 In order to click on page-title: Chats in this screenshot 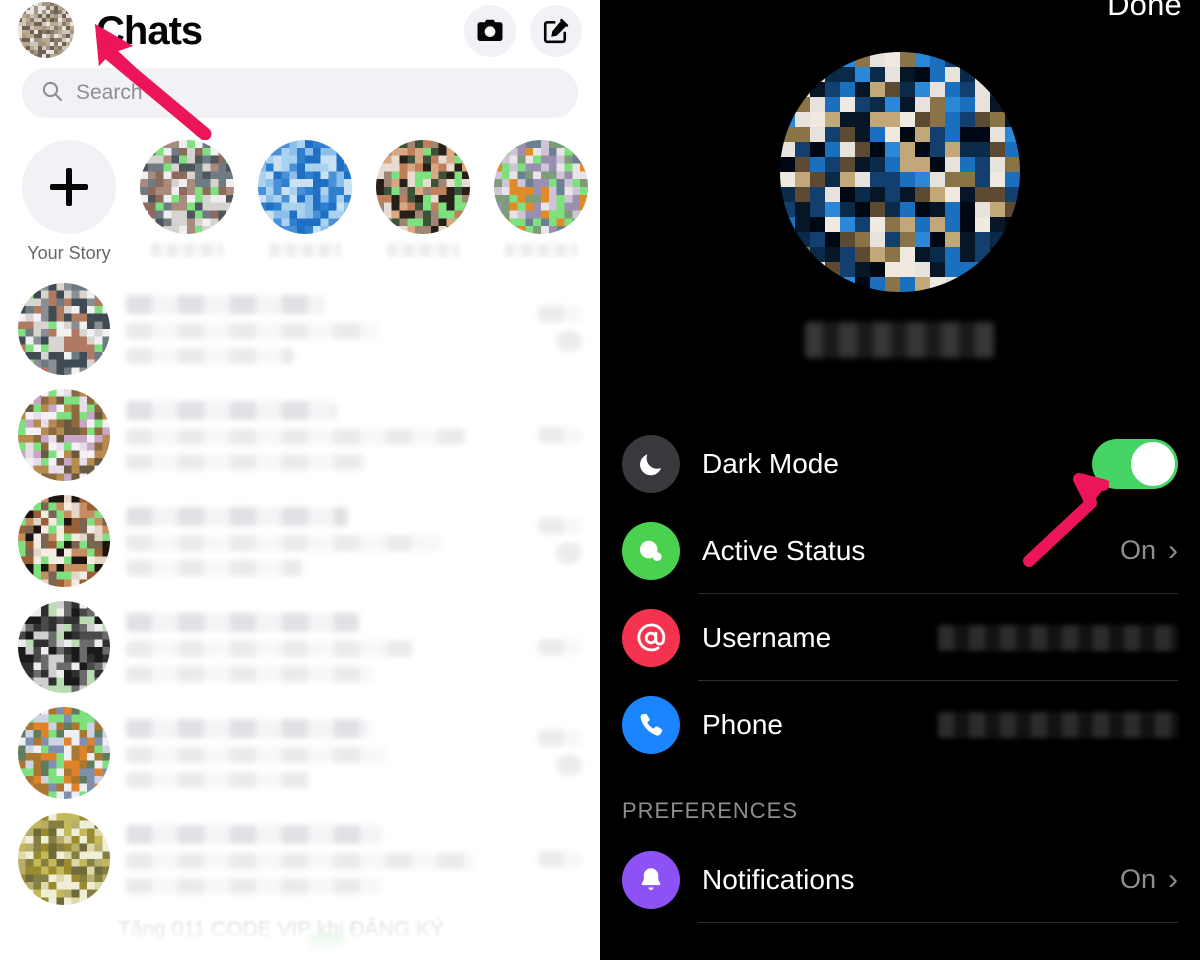, I will do `click(149, 31)`.